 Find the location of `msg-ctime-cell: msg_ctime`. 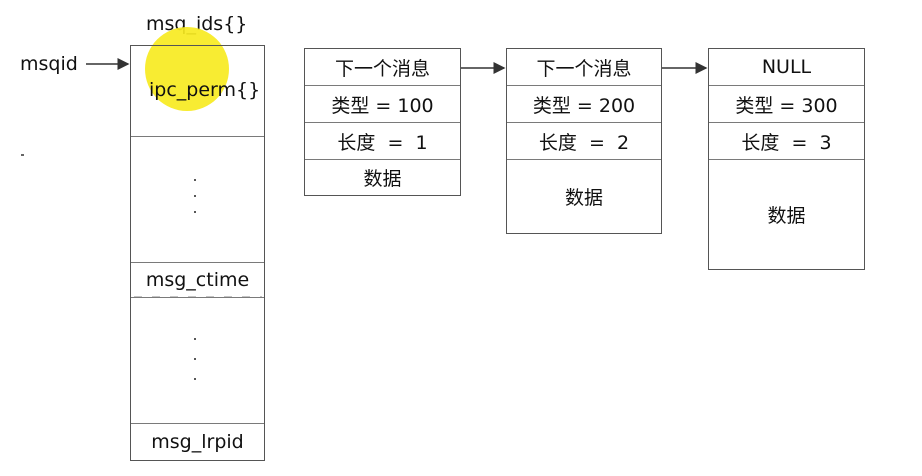

msg-ctime-cell: msg_ctime is located at coordinates (197, 280).